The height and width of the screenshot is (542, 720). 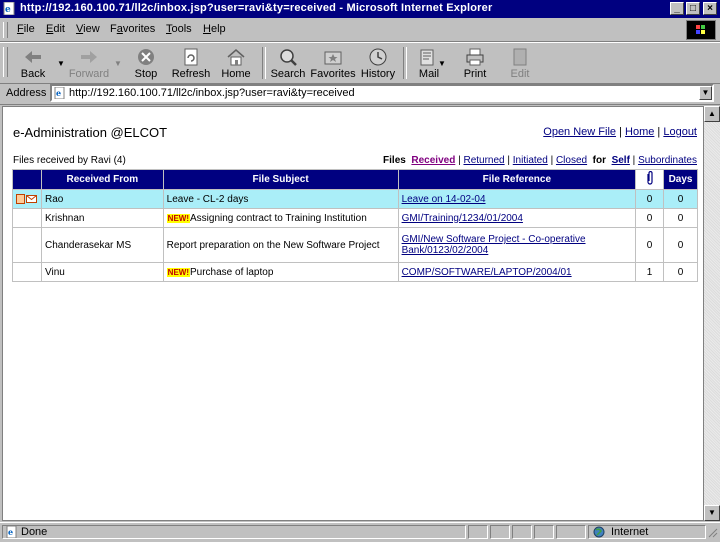 What do you see at coordinates (333, 63) in the screenshot?
I see `favorites-button: Favorites` at bounding box center [333, 63].